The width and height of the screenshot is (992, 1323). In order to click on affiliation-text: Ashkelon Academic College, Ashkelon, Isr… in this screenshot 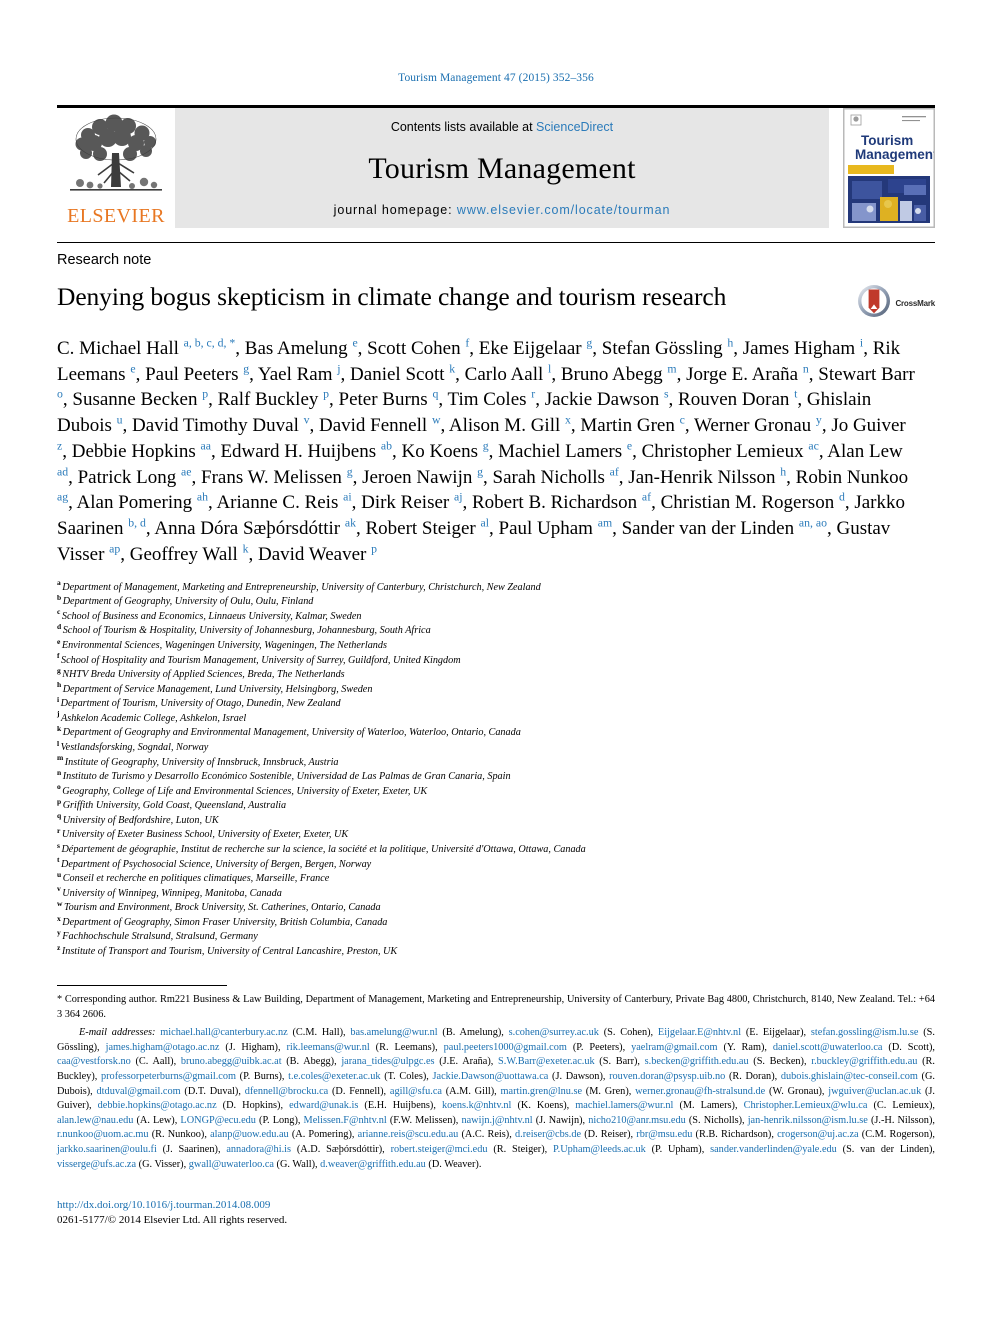, I will do `click(154, 718)`.